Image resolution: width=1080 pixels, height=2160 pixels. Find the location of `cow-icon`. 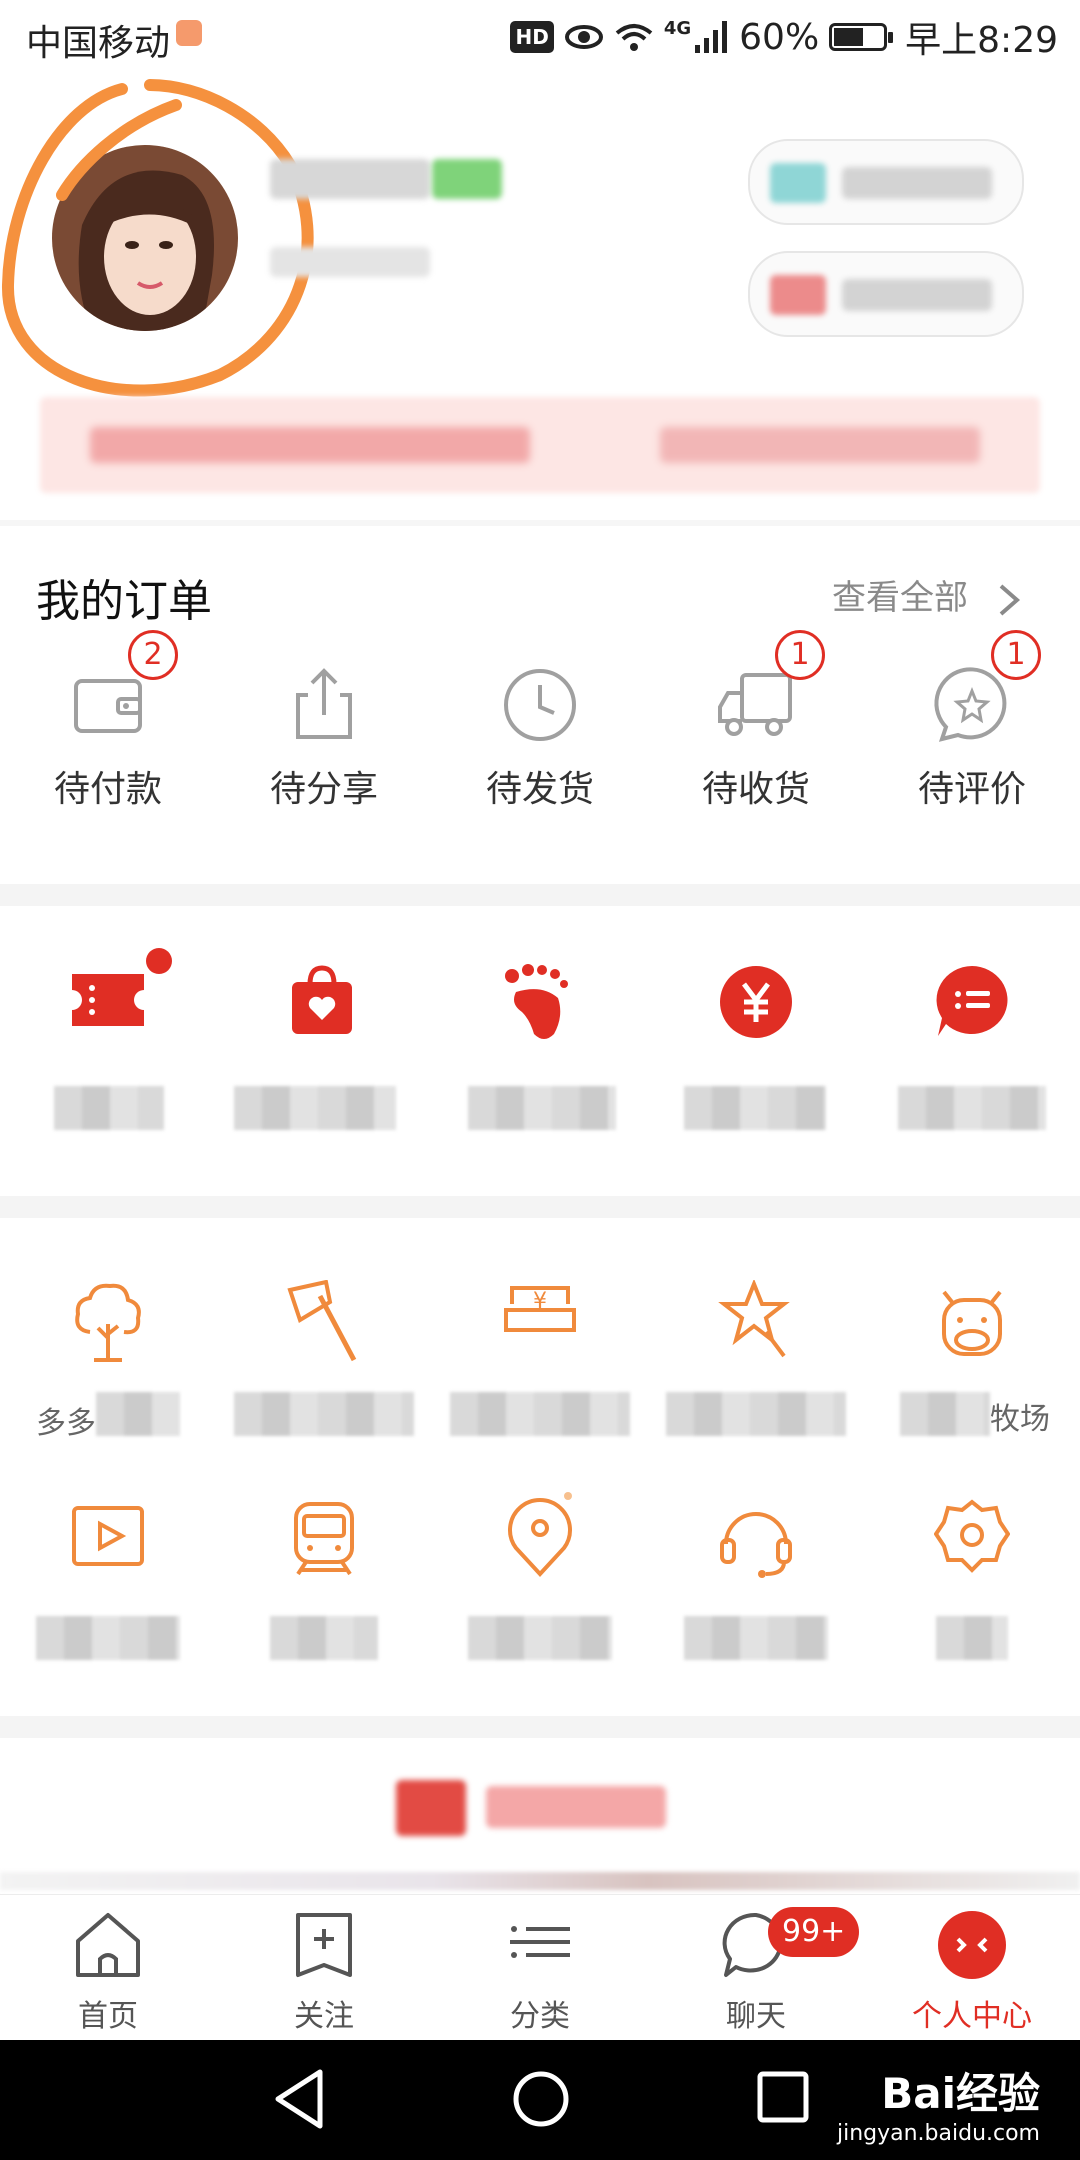

cow-icon is located at coordinates (972, 1323).